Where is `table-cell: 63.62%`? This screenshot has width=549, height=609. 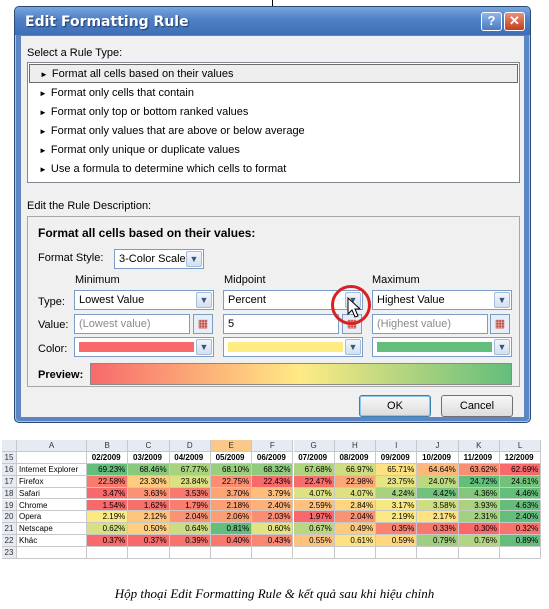 table-cell: 63.62% is located at coordinates (479, 469).